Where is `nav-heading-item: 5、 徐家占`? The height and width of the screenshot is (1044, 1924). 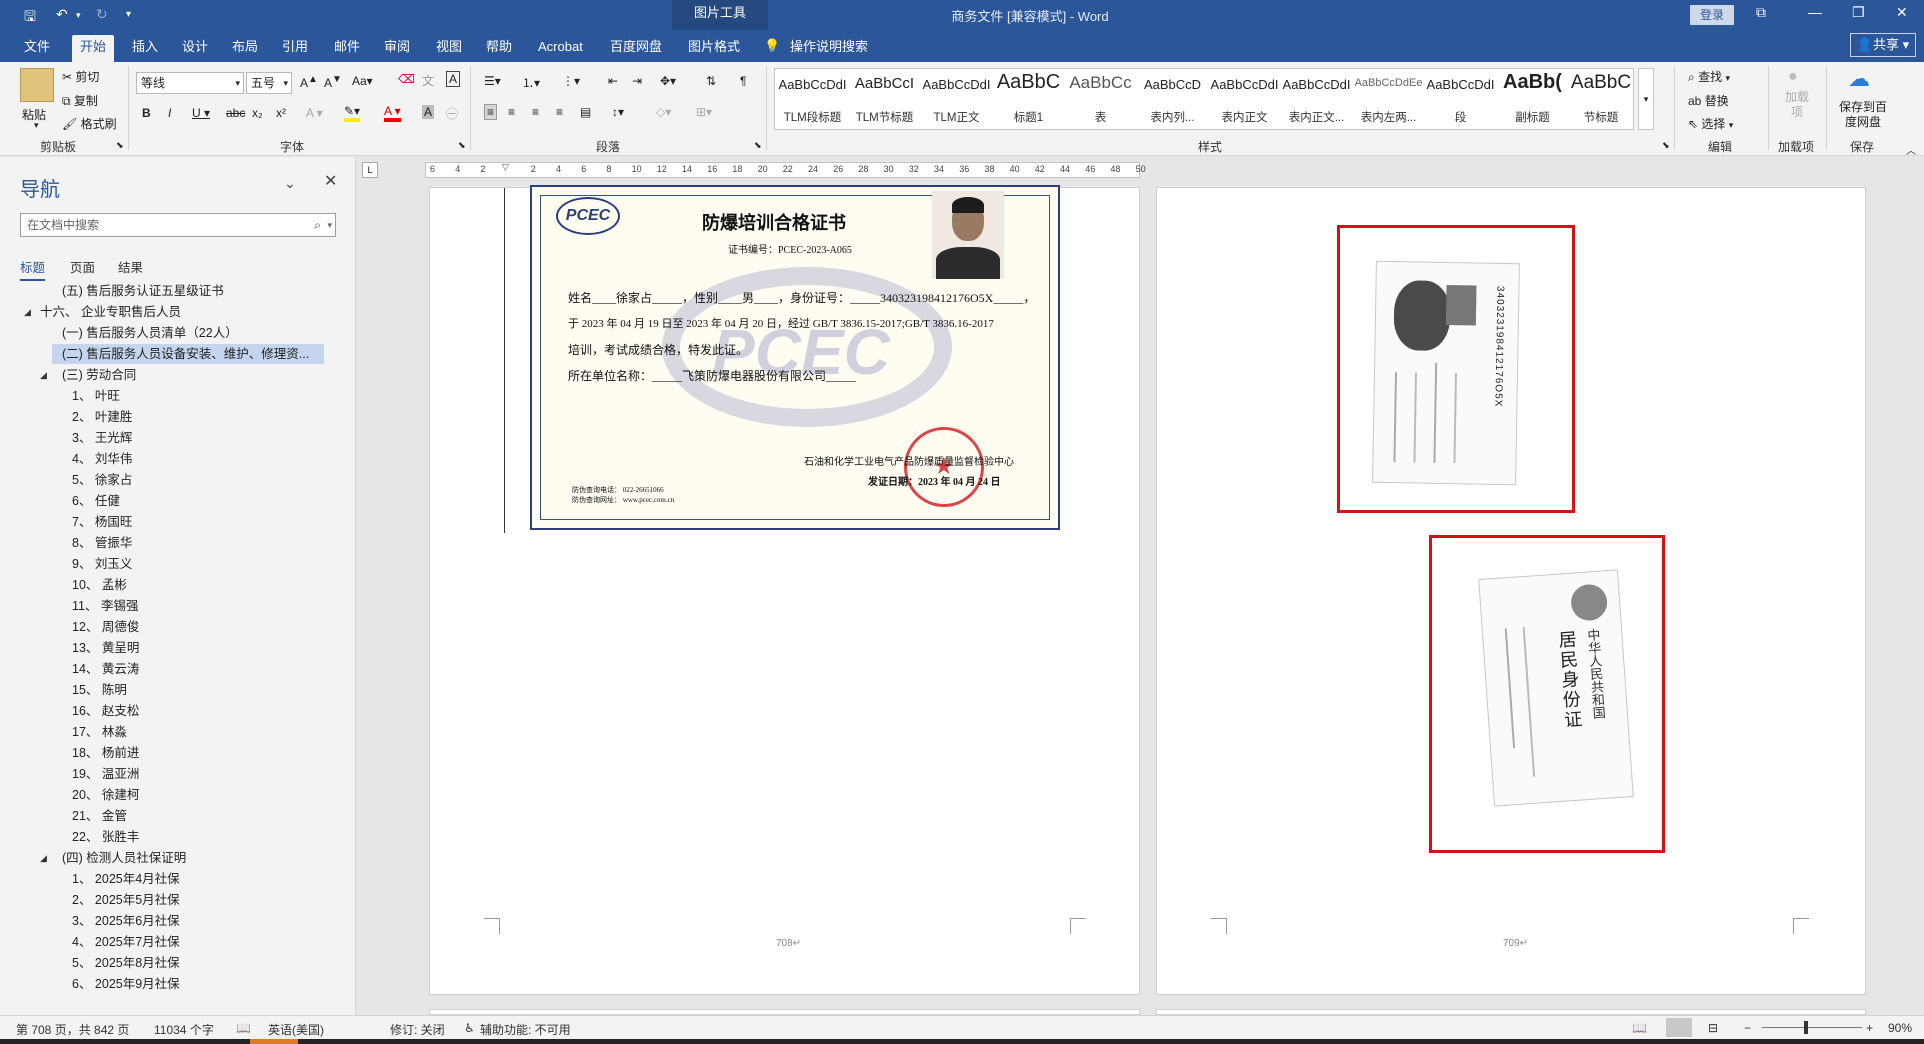
nav-heading-item: 5、 徐家占 is located at coordinates (102, 480).